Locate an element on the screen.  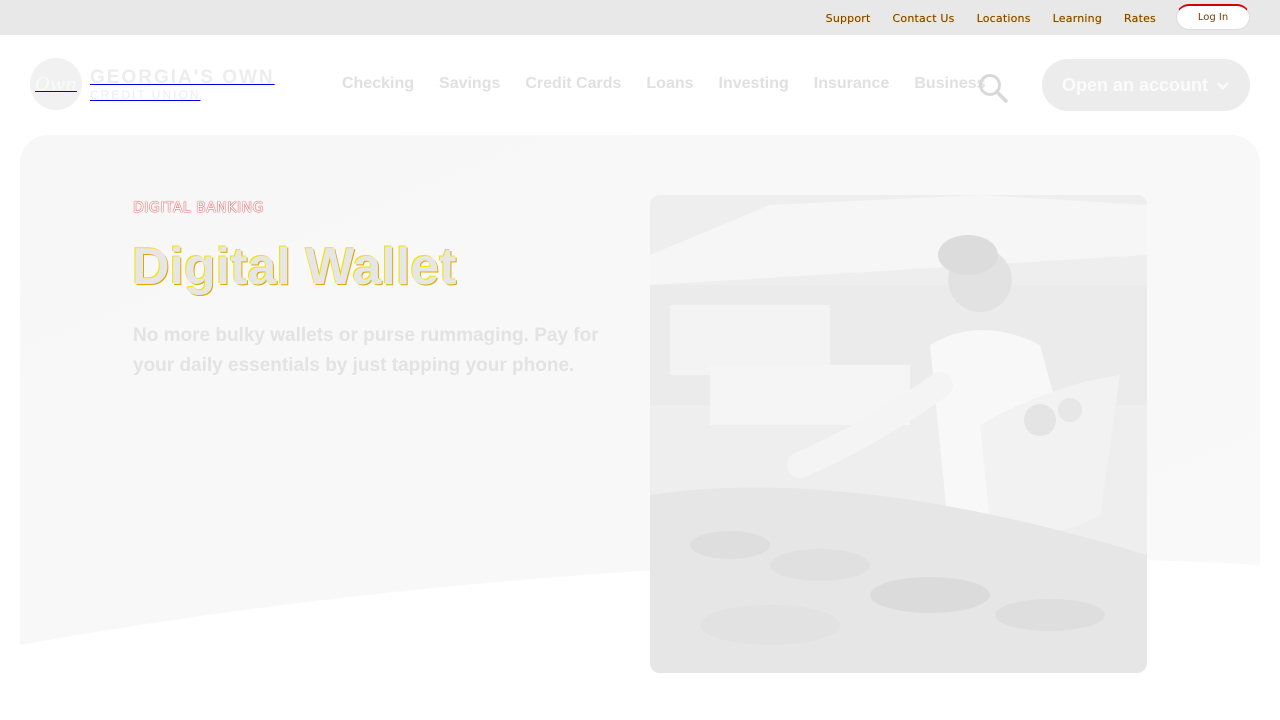
nav-item-loans: Loans is located at coordinates (669, 84).